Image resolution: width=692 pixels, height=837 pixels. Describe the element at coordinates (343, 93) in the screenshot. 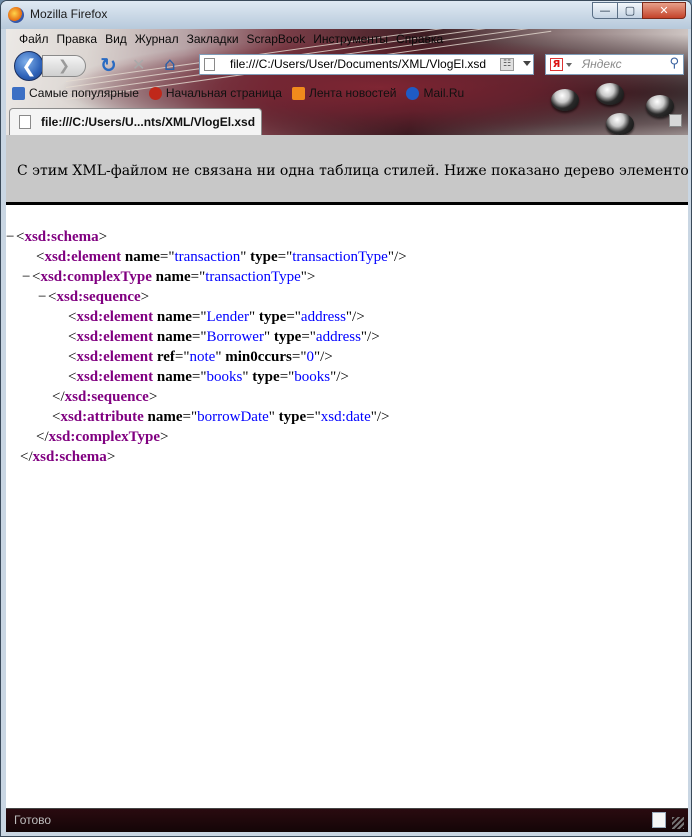

I see `bookmark-news-feed: Лента новостей` at that location.